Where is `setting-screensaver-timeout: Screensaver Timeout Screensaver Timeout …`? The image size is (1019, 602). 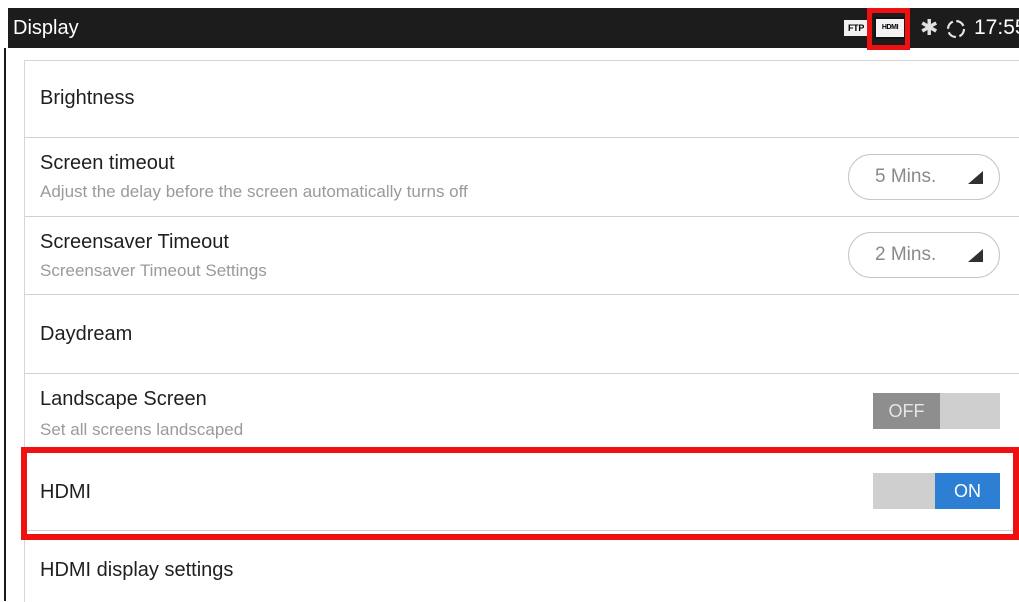 setting-screensaver-timeout: Screensaver Timeout Screensaver Timeout … is located at coordinates (522, 256).